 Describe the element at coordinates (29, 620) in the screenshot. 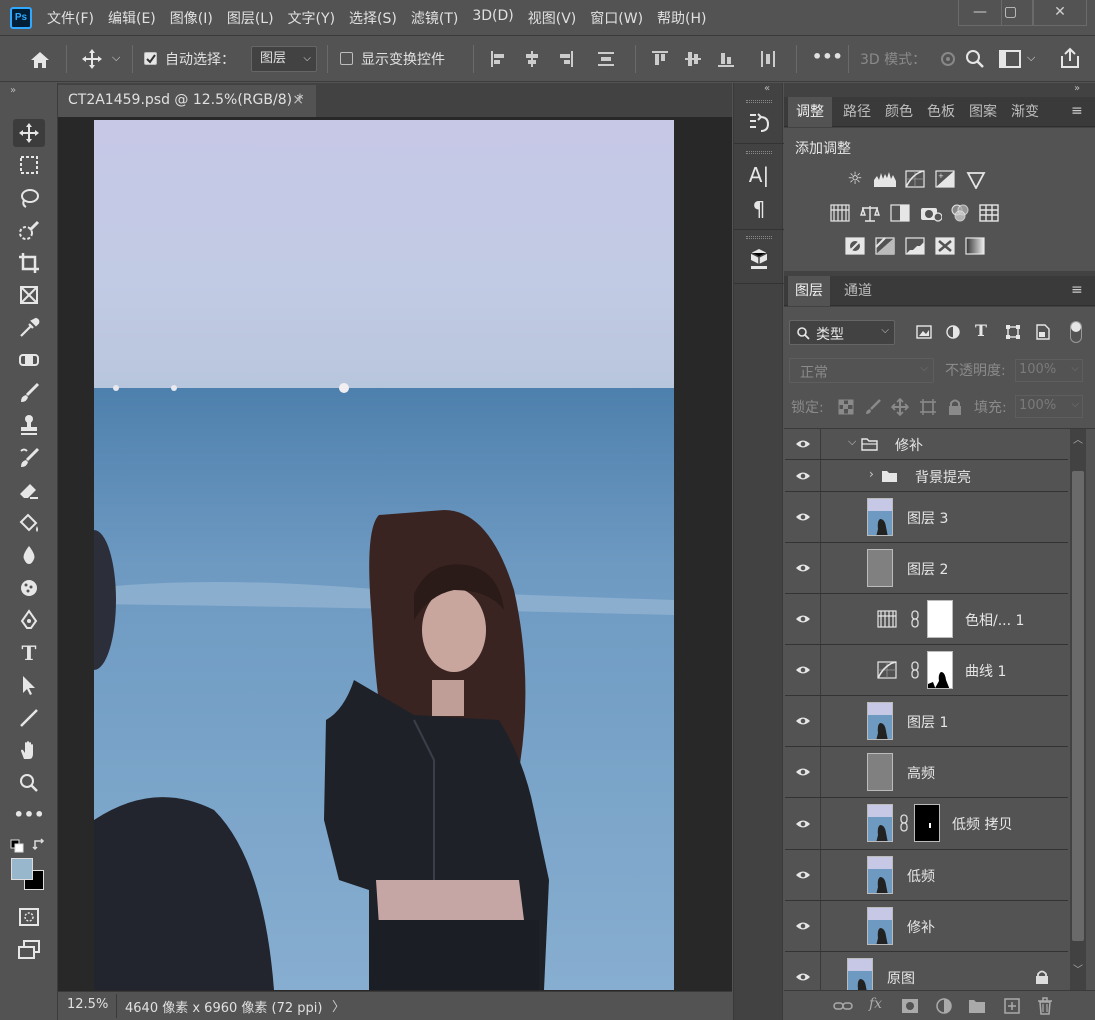

I see `pen-tool` at that location.